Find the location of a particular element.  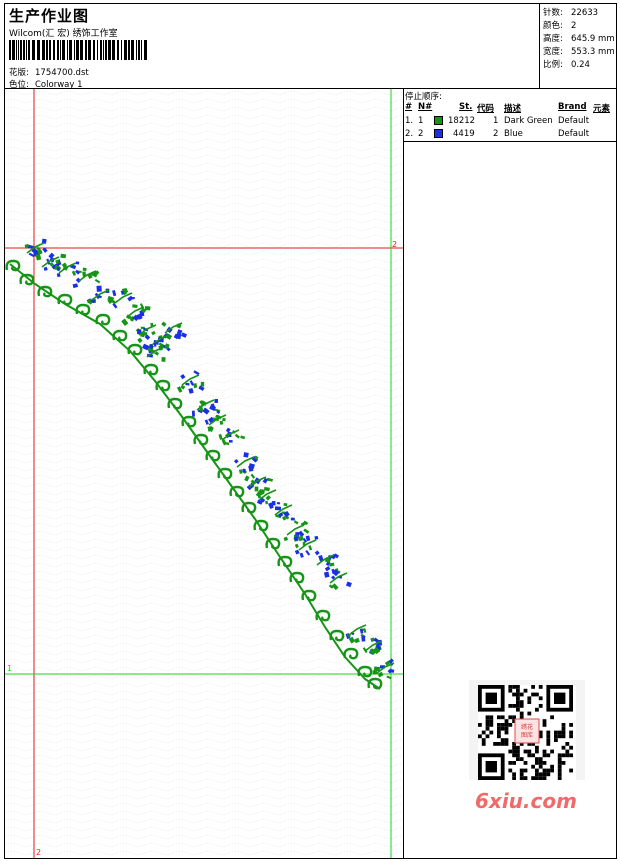

watermark-text: 6xiu.com is located at coordinates (526, 801).